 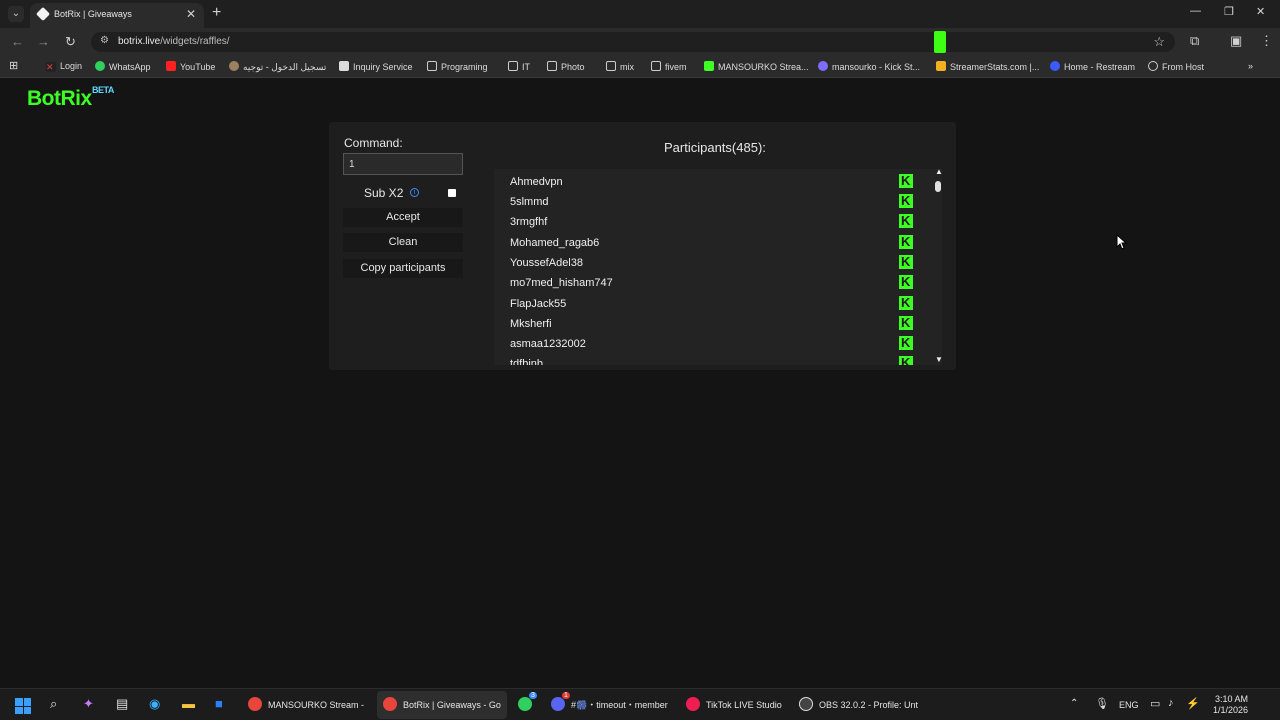 What do you see at coordinates (1260, 11) in the screenshot?
I see `close-window-icon: ✕` at bounding box center [1260, 11].